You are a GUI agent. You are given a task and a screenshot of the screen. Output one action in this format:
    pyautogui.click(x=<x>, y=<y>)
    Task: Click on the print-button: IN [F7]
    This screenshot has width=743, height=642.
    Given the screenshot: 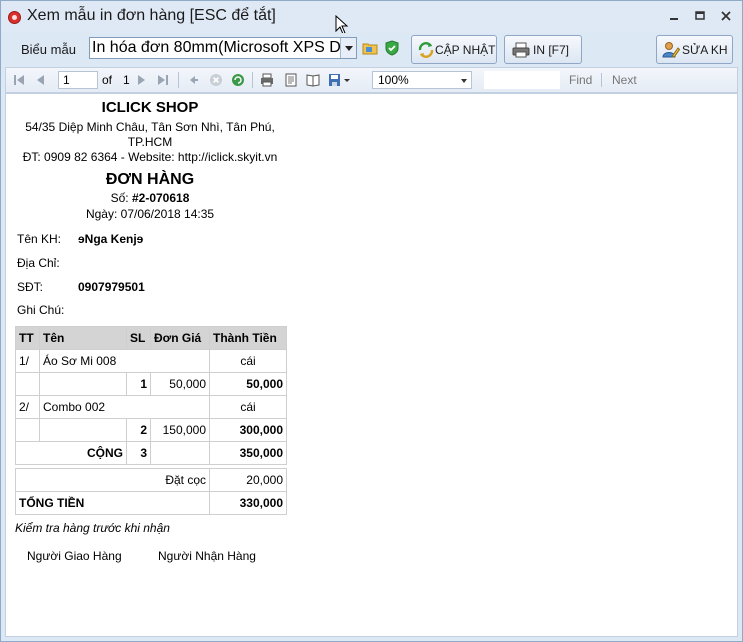 What is the action you would take?
    pyautogui.click(x=543, y=49)
    